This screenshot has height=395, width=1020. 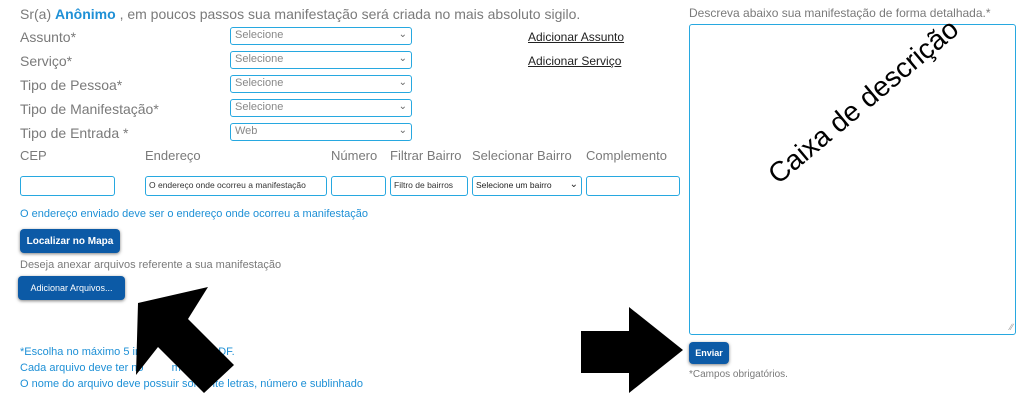 I want to click on localizar-mapa-label: Localizar no Mapa, so click(x=70, y=241).